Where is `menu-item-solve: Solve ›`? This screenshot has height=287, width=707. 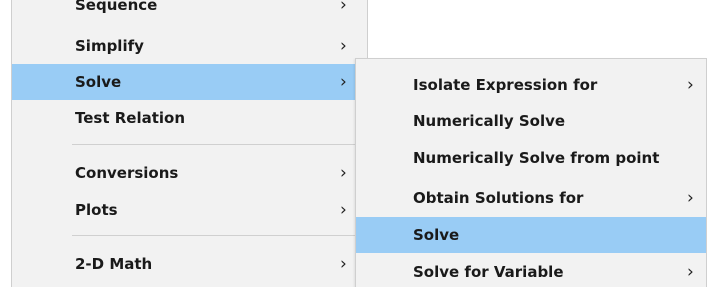 menu-item-solve: Solve › is located at coordinates (189, 82).